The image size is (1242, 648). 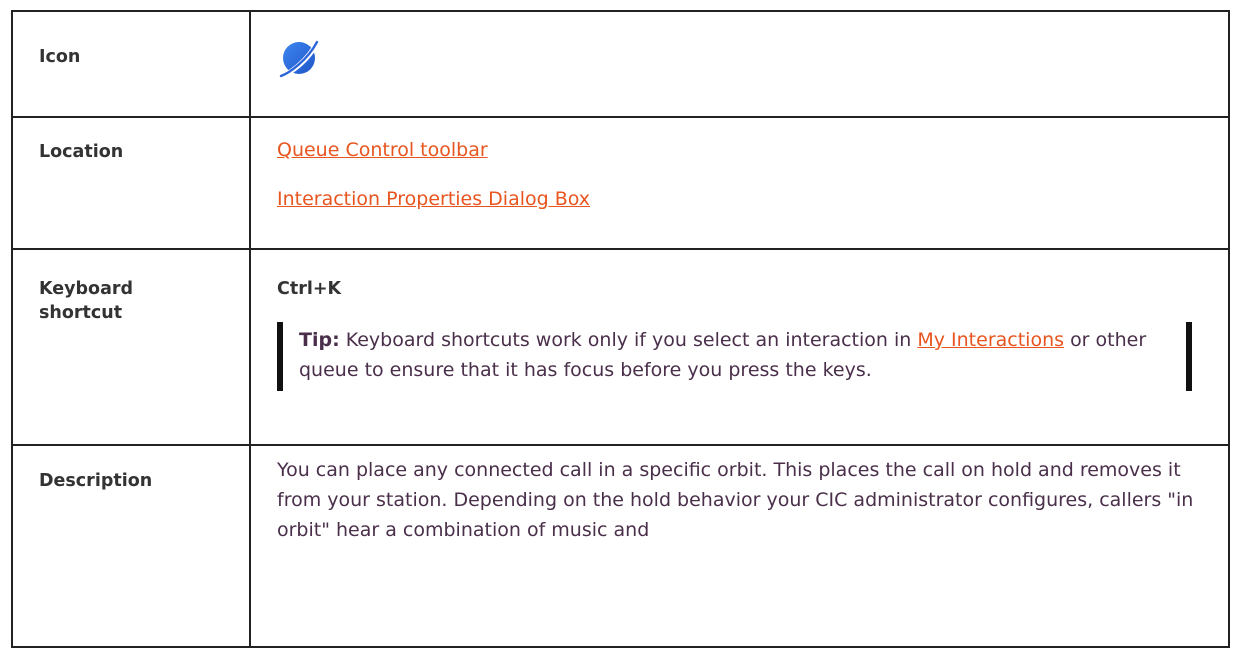 I want to click on row-label-keyboard-shortcut: Keyboard shortcut, so click(x=131, y=287).